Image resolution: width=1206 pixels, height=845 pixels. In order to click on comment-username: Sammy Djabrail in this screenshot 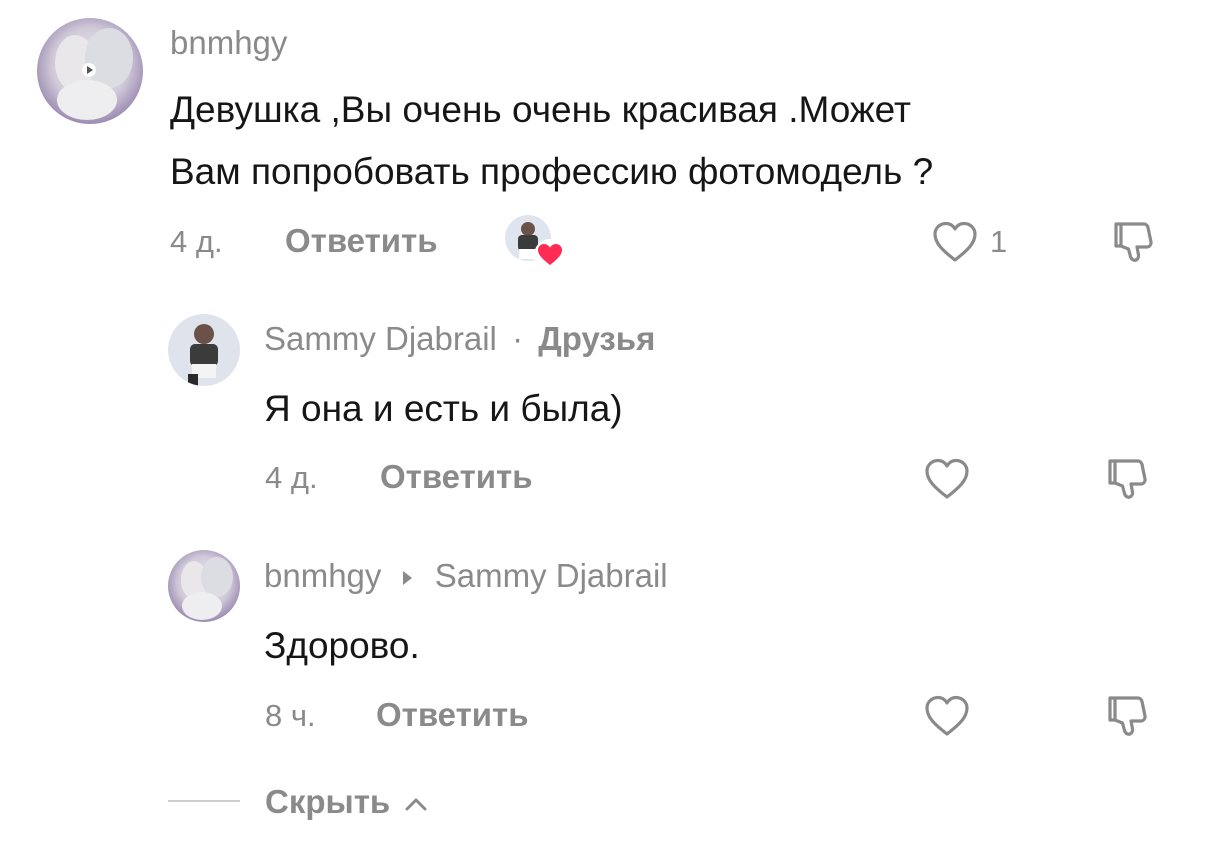, I will do `click(380, 338)`.